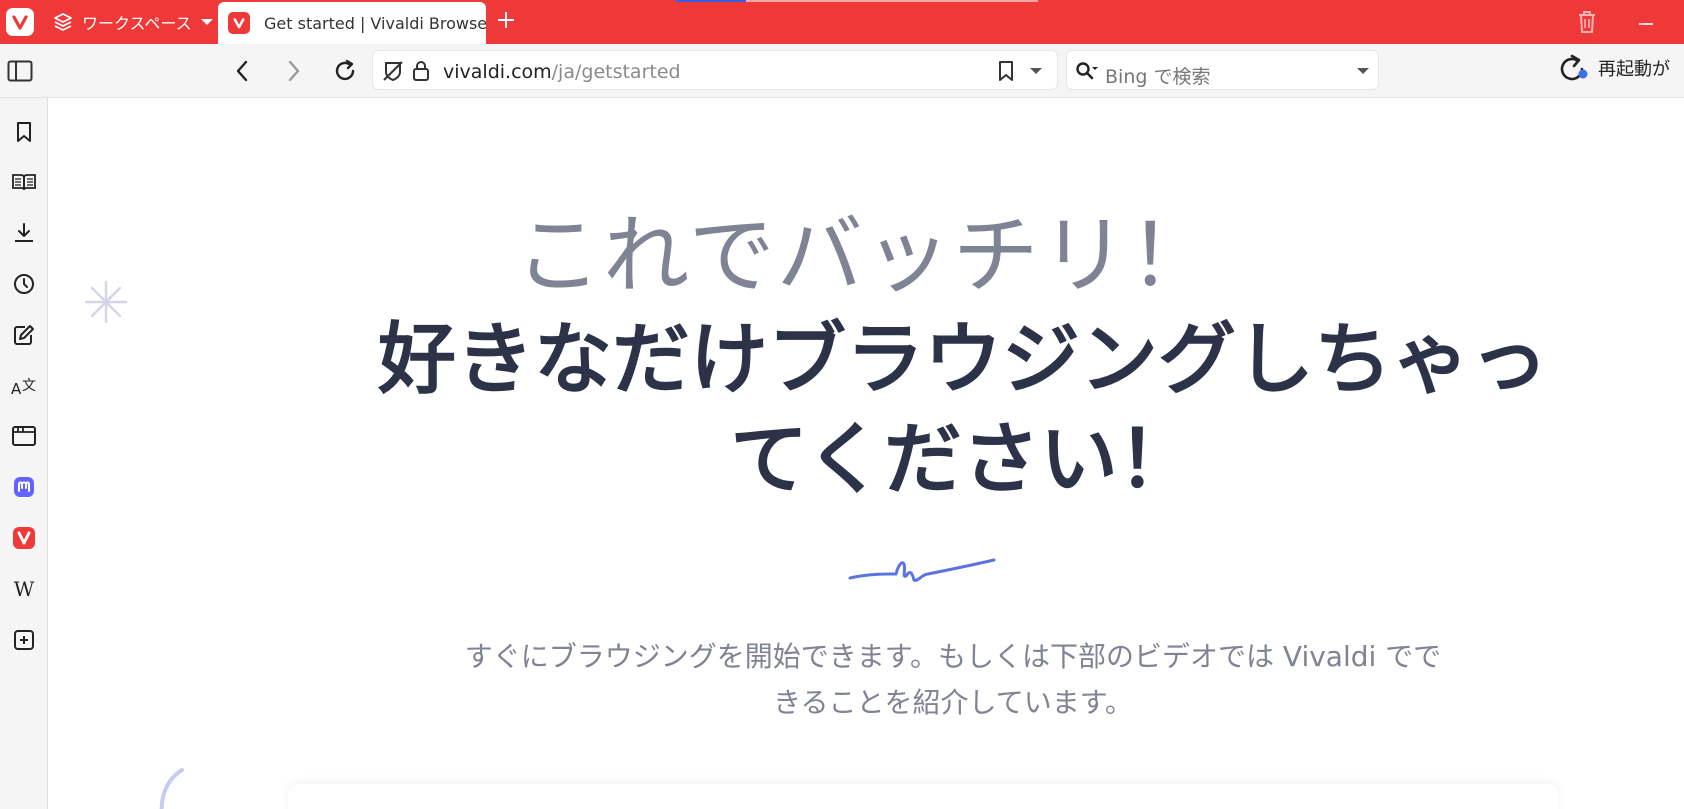 The image size is (1684, 809). What do you see at coordinates (1634, 69) in the screenshot?
I see `restart-label: 再起動が` at bounding box center [1634, 69].